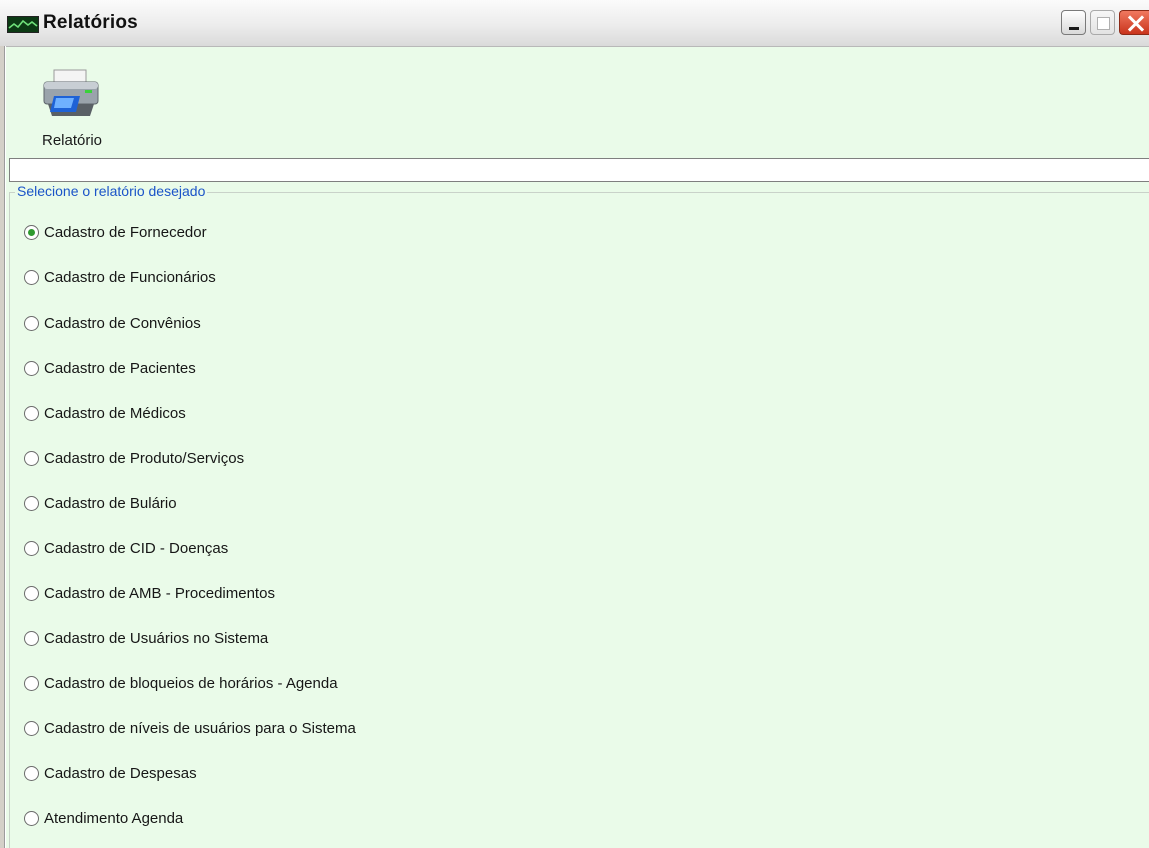  What do you see at coordinates (114, 818) in the screenshot?
I see `report-option-label: Atendimento Agenda` at bounding box center [114, 818].